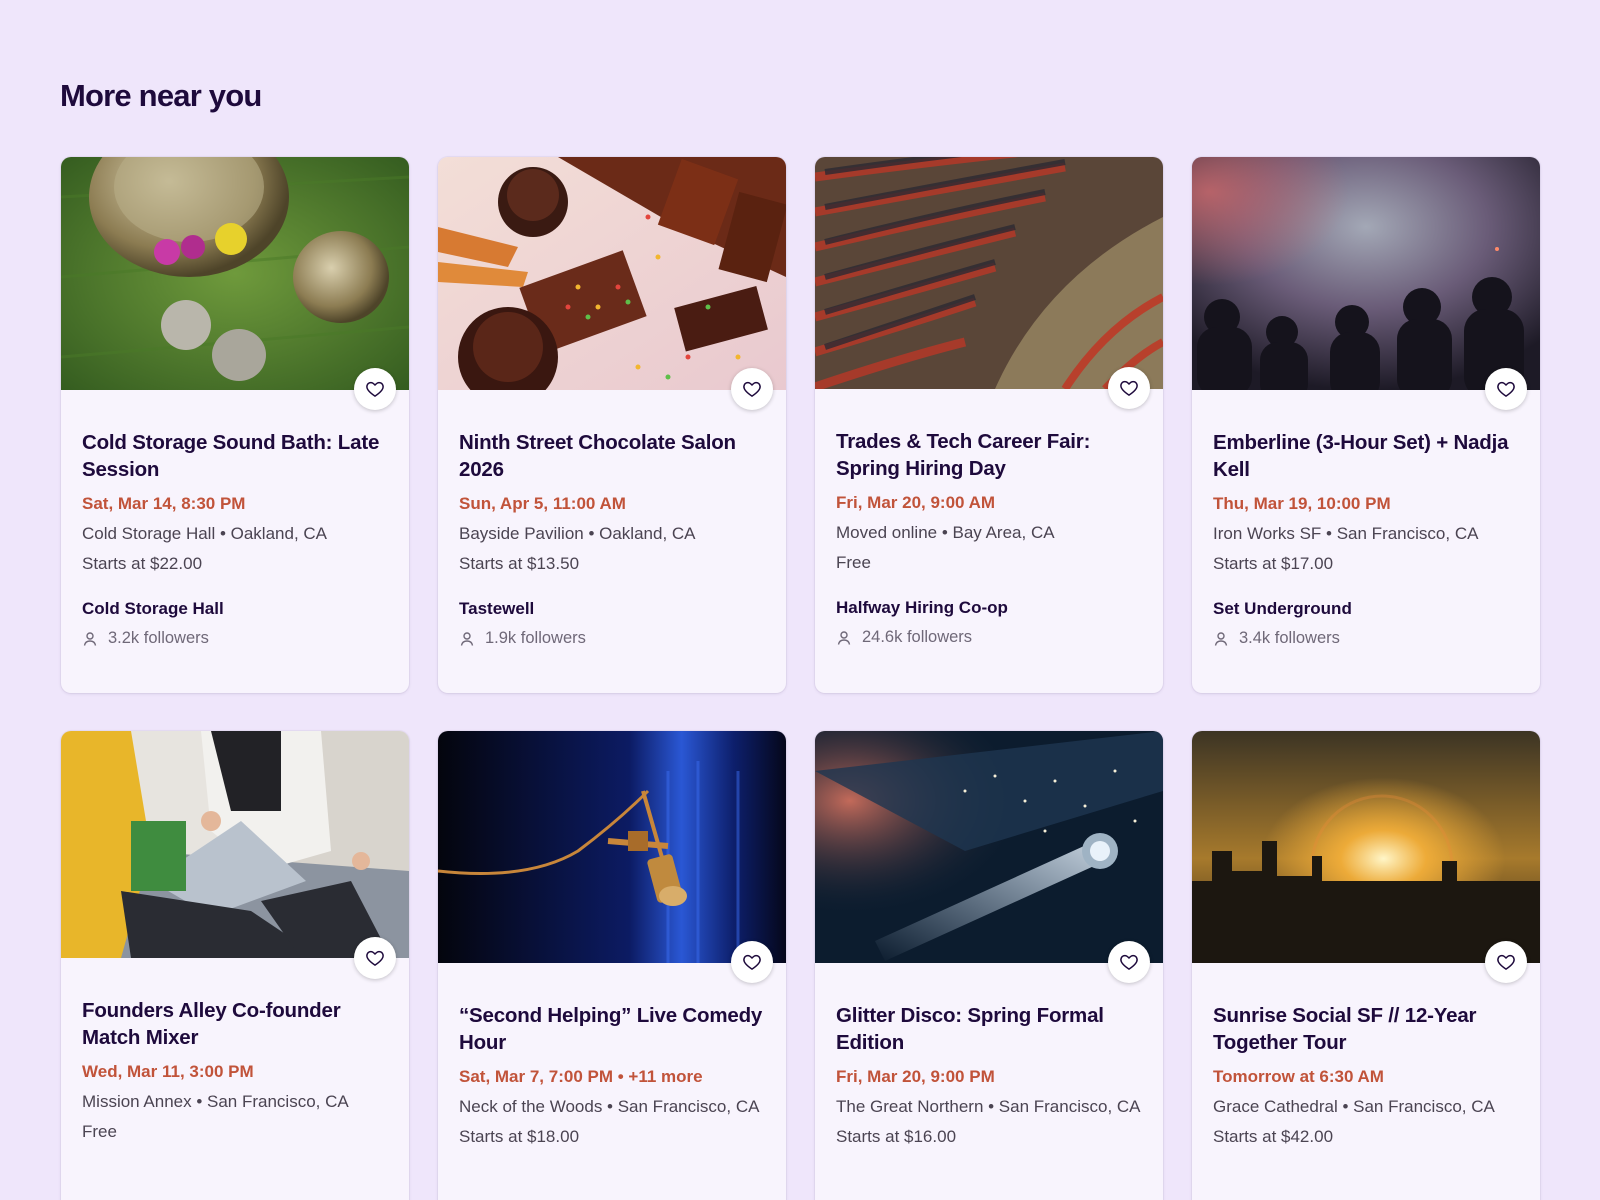  What do you see at coordinates (945, 532) in the screenshot?
I see `event-location: Moved online • Bay Area, CA` at bounding box center [945, 532].